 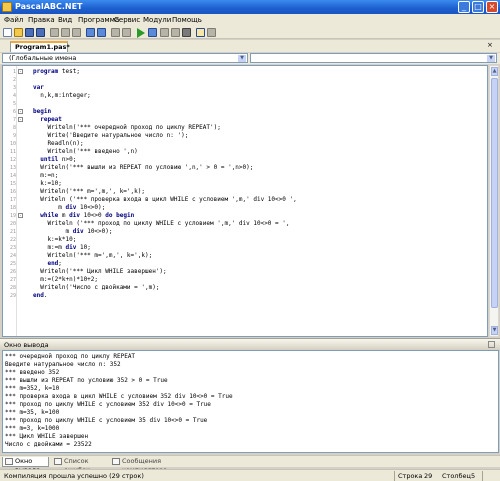 What do you see at coordinates (187, 20) in the screenshot?
I see `menu-help: Помощь` at bounding box center [187, 20].